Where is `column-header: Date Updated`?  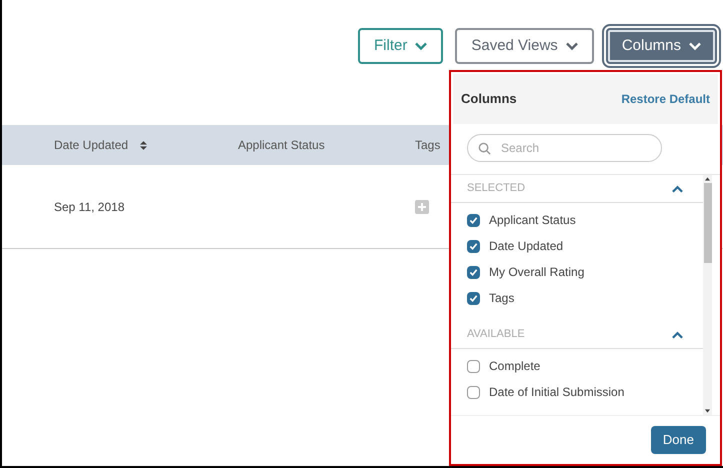 column-header: Date Updated is located at coordinates (91, 145).